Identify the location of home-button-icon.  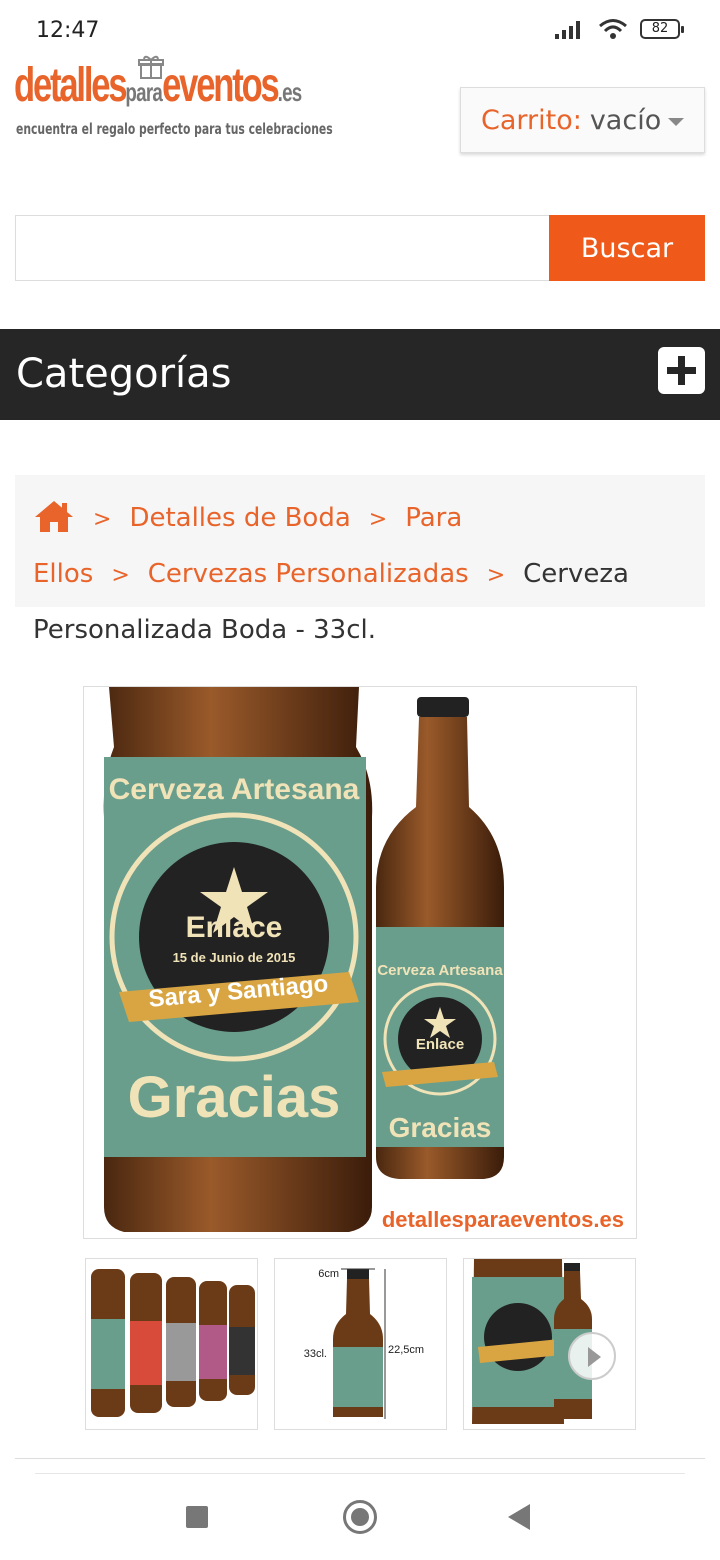
(360, 1517).